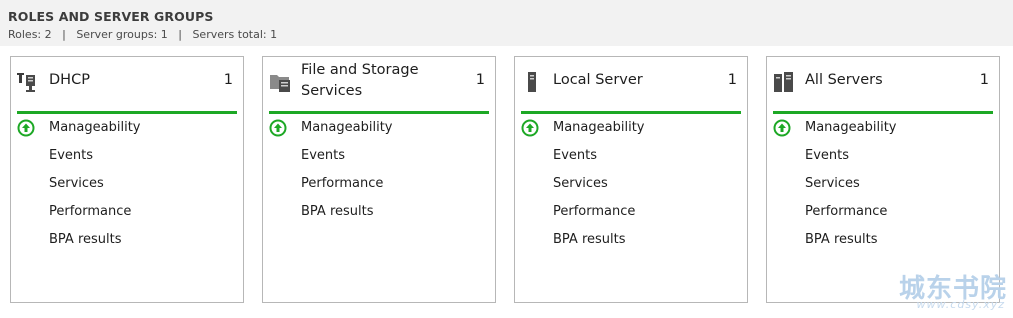 The image size is (1013, 318). I want to click on card-header: All Servers 1, so click(883, 85).